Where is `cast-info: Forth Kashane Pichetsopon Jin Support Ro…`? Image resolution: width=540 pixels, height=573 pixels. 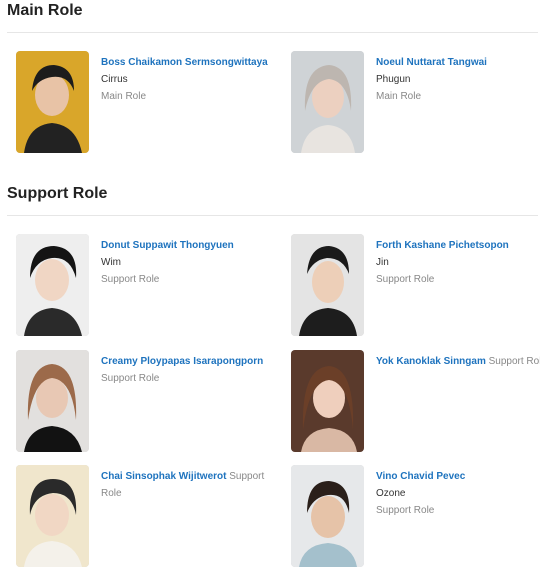
cast-info: Forth Kashane Pichetsopon Jin Support Ro… is located at coordinates (458, 262).